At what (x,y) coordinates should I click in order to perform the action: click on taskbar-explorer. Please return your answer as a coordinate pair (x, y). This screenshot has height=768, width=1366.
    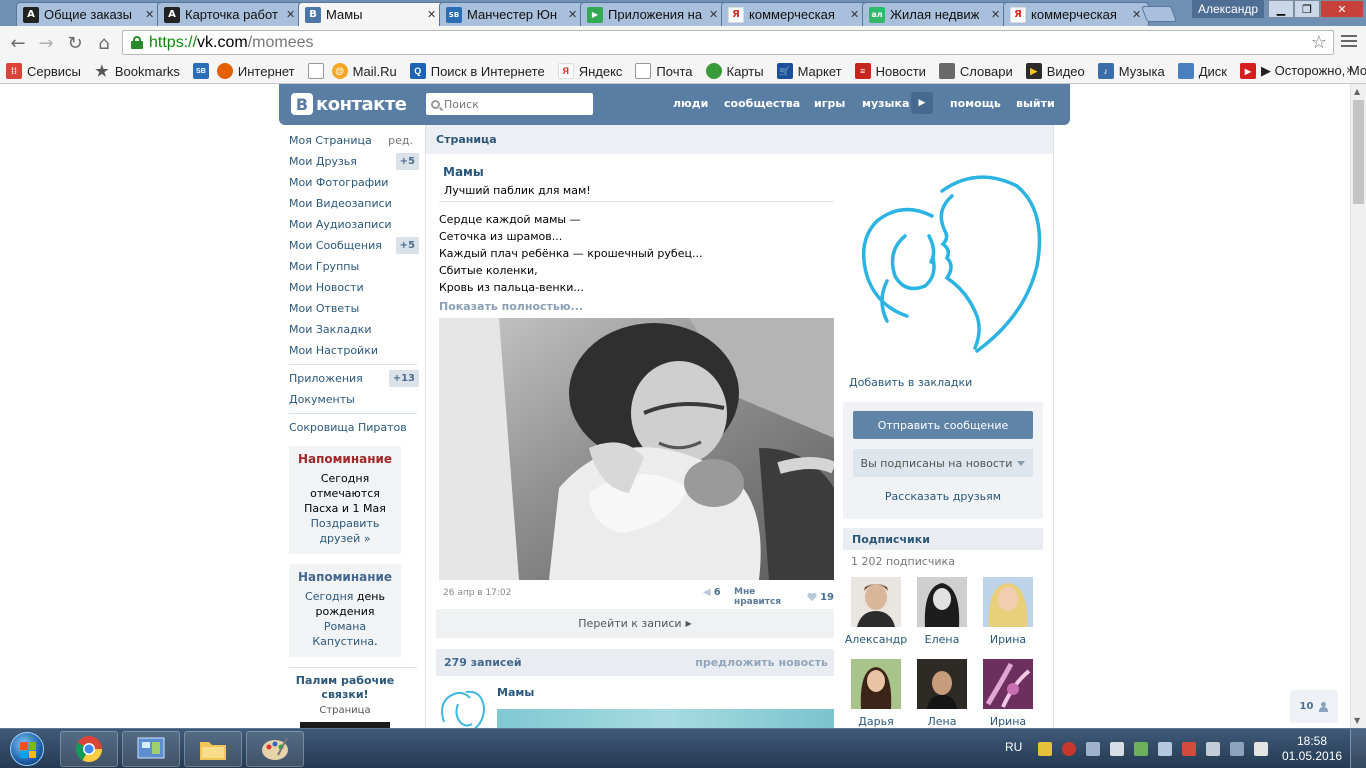
    Looking at the image, I should click on (213, 749).